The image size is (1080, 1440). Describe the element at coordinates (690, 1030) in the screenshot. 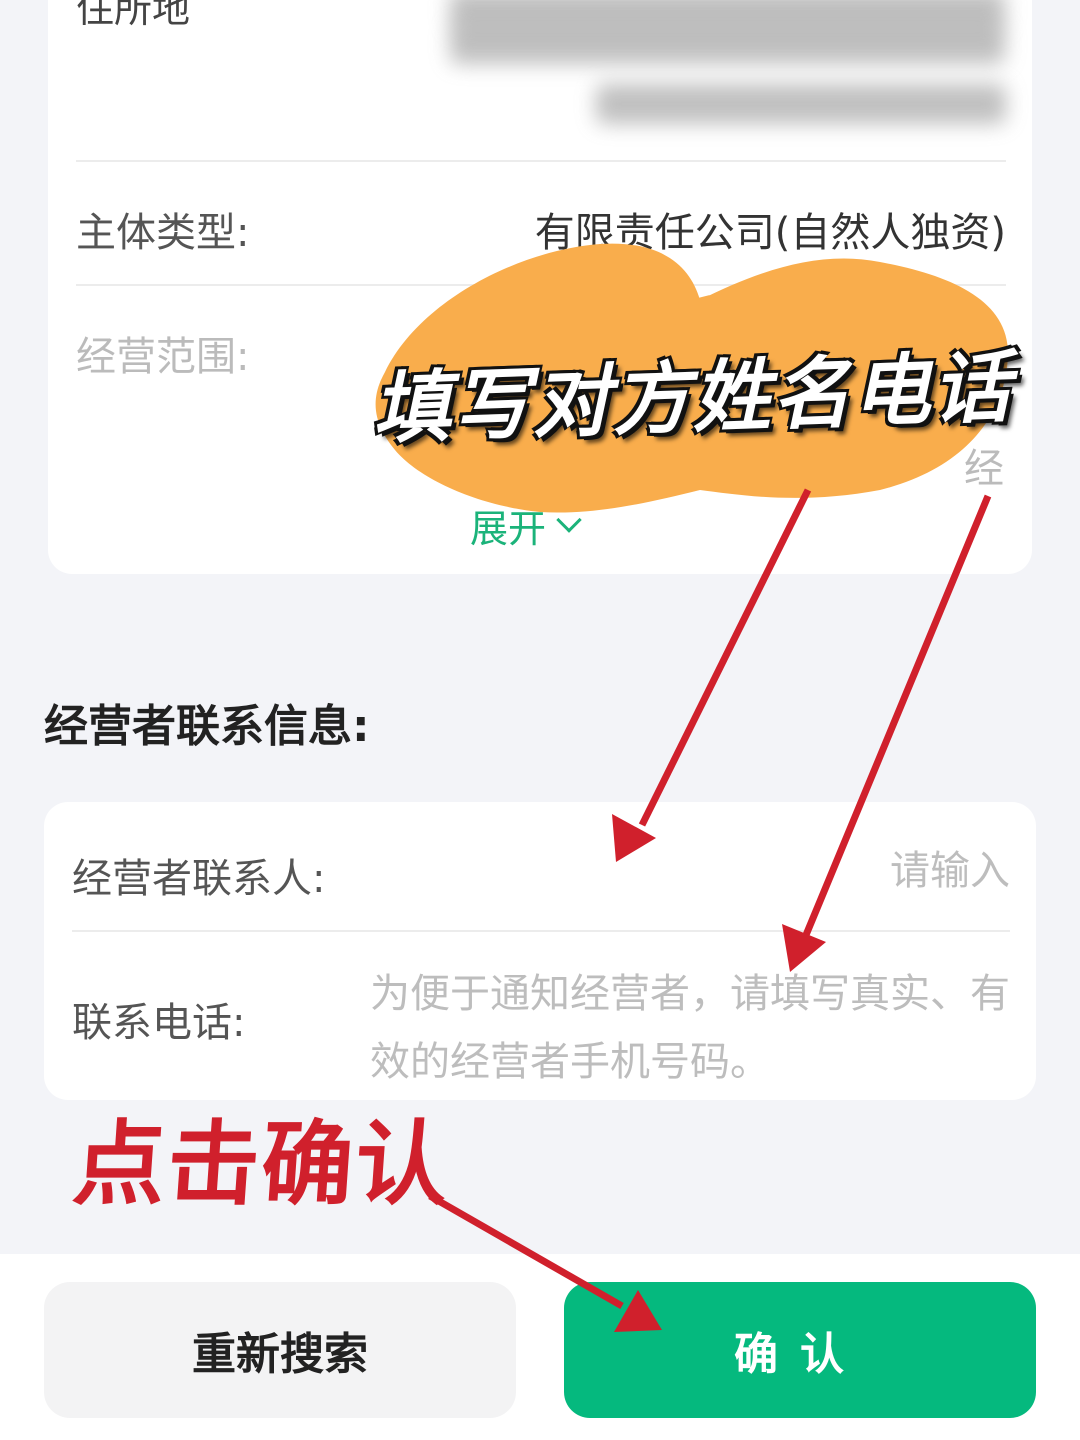

I see `phone-input` at that location.